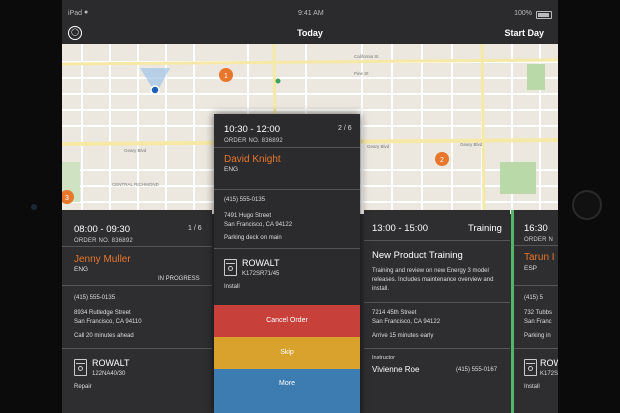 Image resolution: width=620 pixels, height=413 pixels. I want to click on customer-name: Tarun I, so click(539, 257).